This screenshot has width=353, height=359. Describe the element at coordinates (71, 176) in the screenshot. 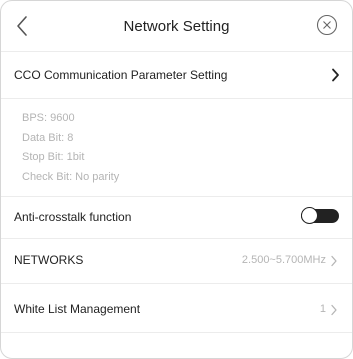

I see `check-bit-value: Check Bit: No parity` at that location.